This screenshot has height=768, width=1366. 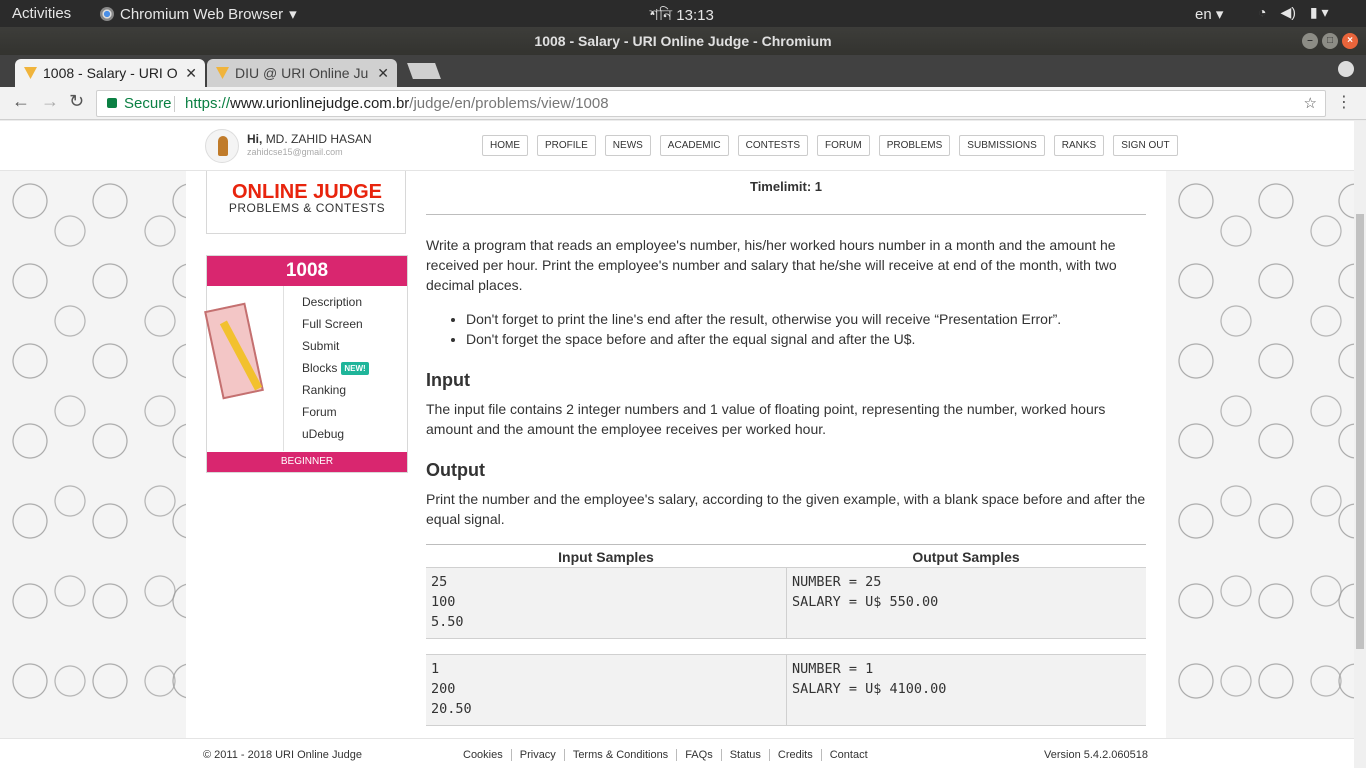 I want to click on nav-submissions: SUBMISSIONS, so click(x=1002, y=145).